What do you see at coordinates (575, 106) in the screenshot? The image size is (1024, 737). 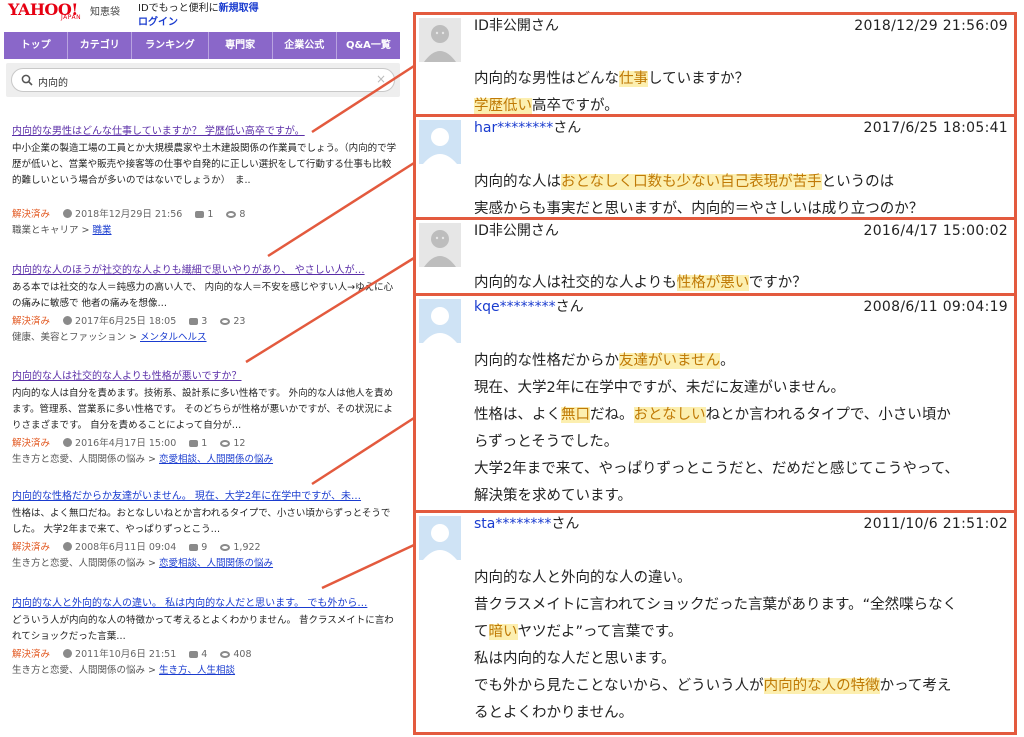 I see `answer-text: 高卒ですが。` at bounding box center [575, 106].